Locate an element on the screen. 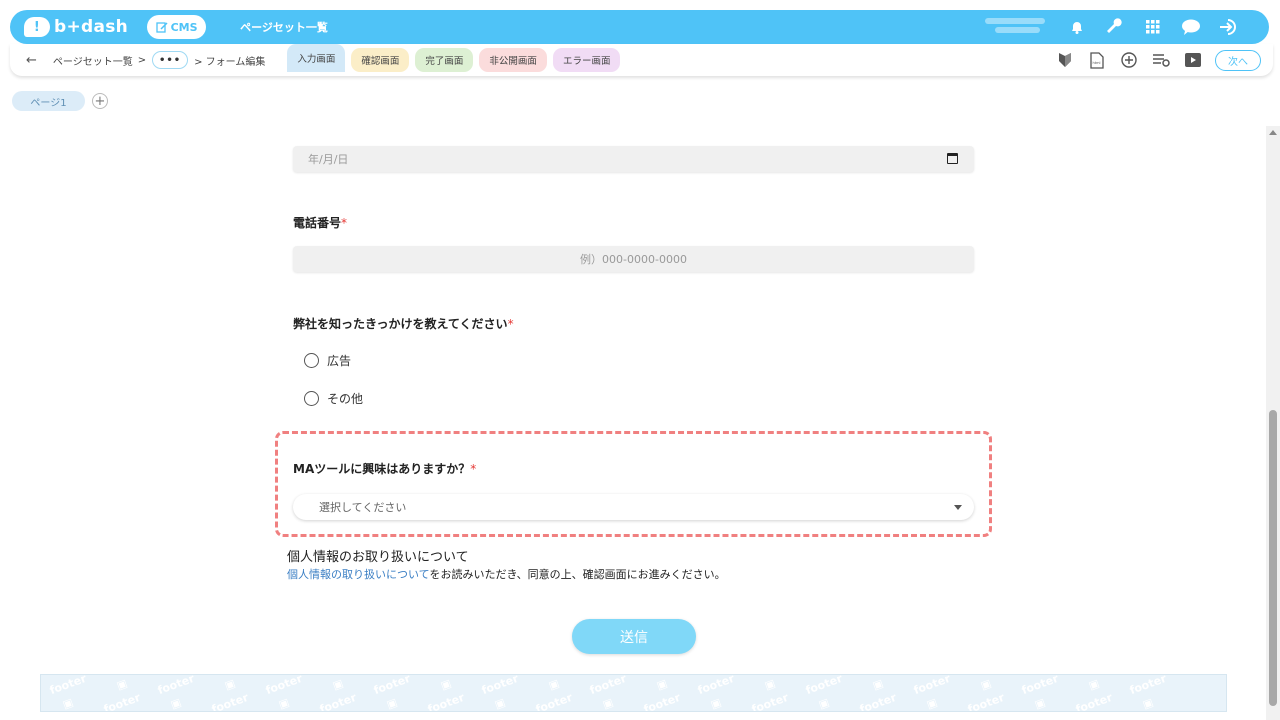  chevron-down-icon is located at coordinates (958, 507).